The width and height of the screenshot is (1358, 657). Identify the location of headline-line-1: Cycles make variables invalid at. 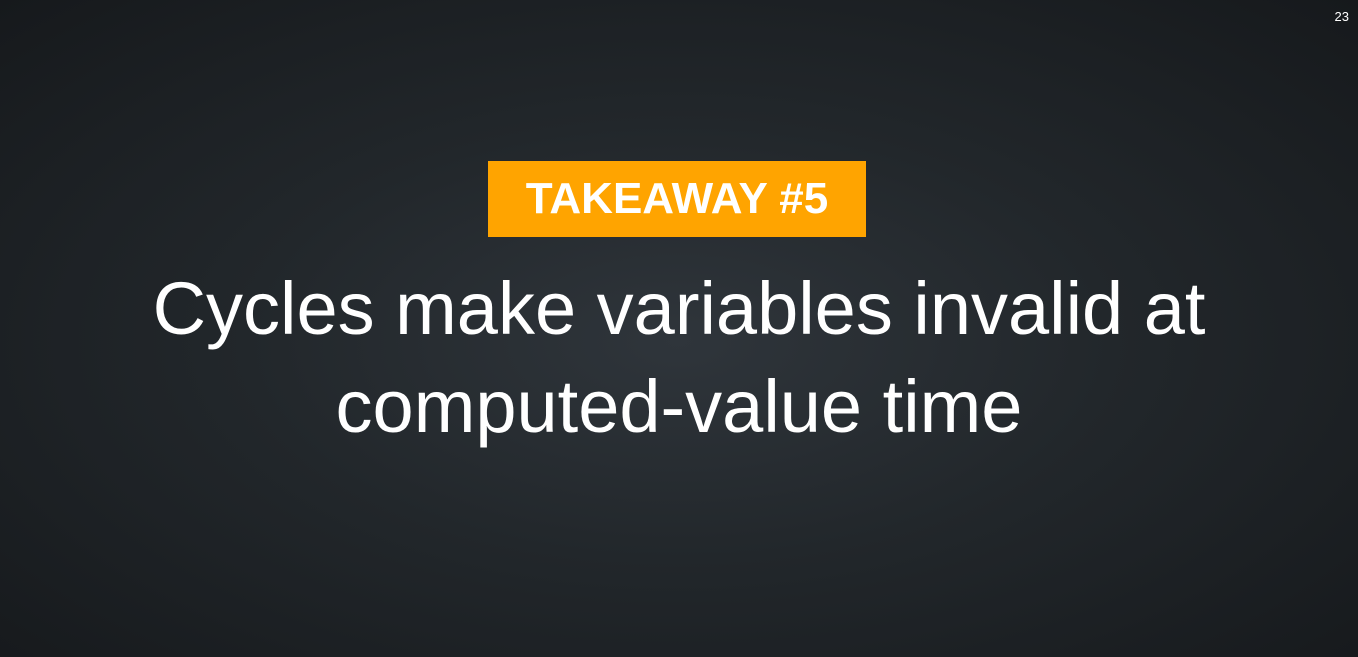
(679, 308).